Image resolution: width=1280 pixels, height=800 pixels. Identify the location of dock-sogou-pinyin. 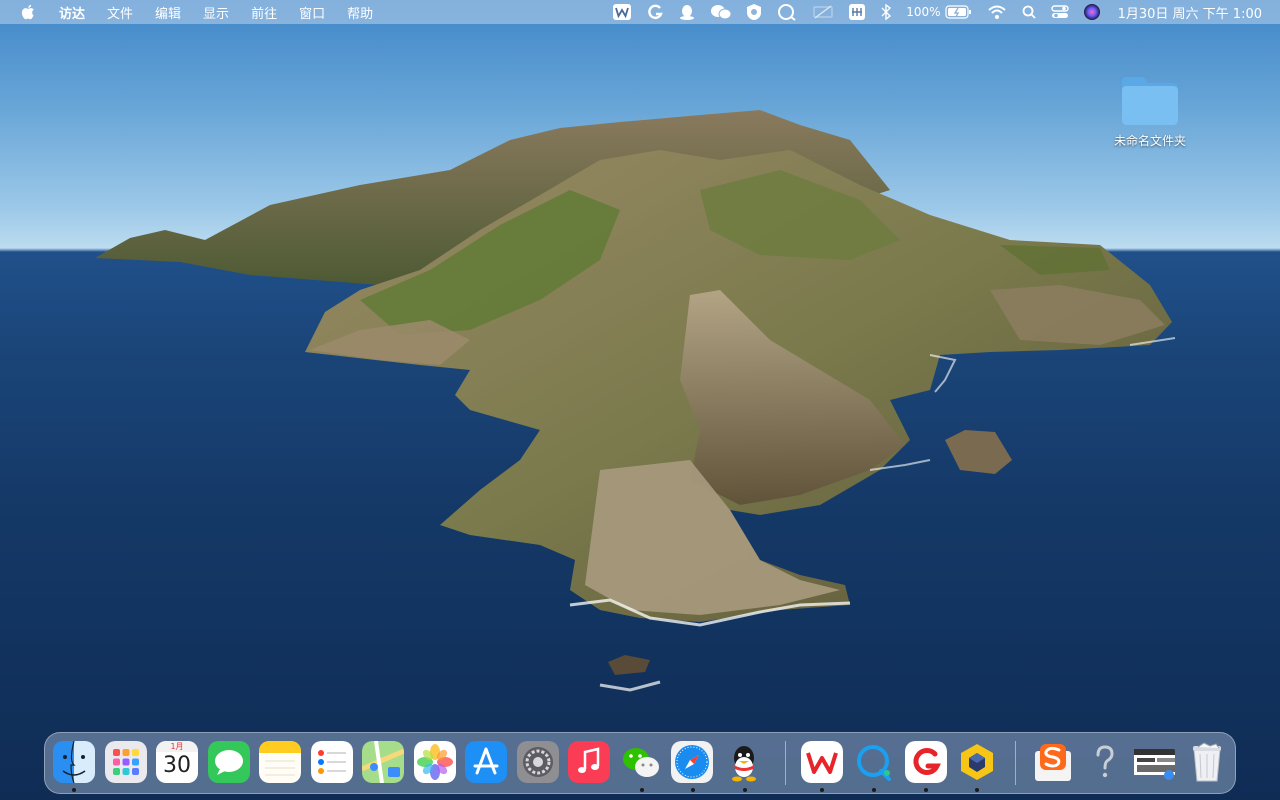
(1053, 762).